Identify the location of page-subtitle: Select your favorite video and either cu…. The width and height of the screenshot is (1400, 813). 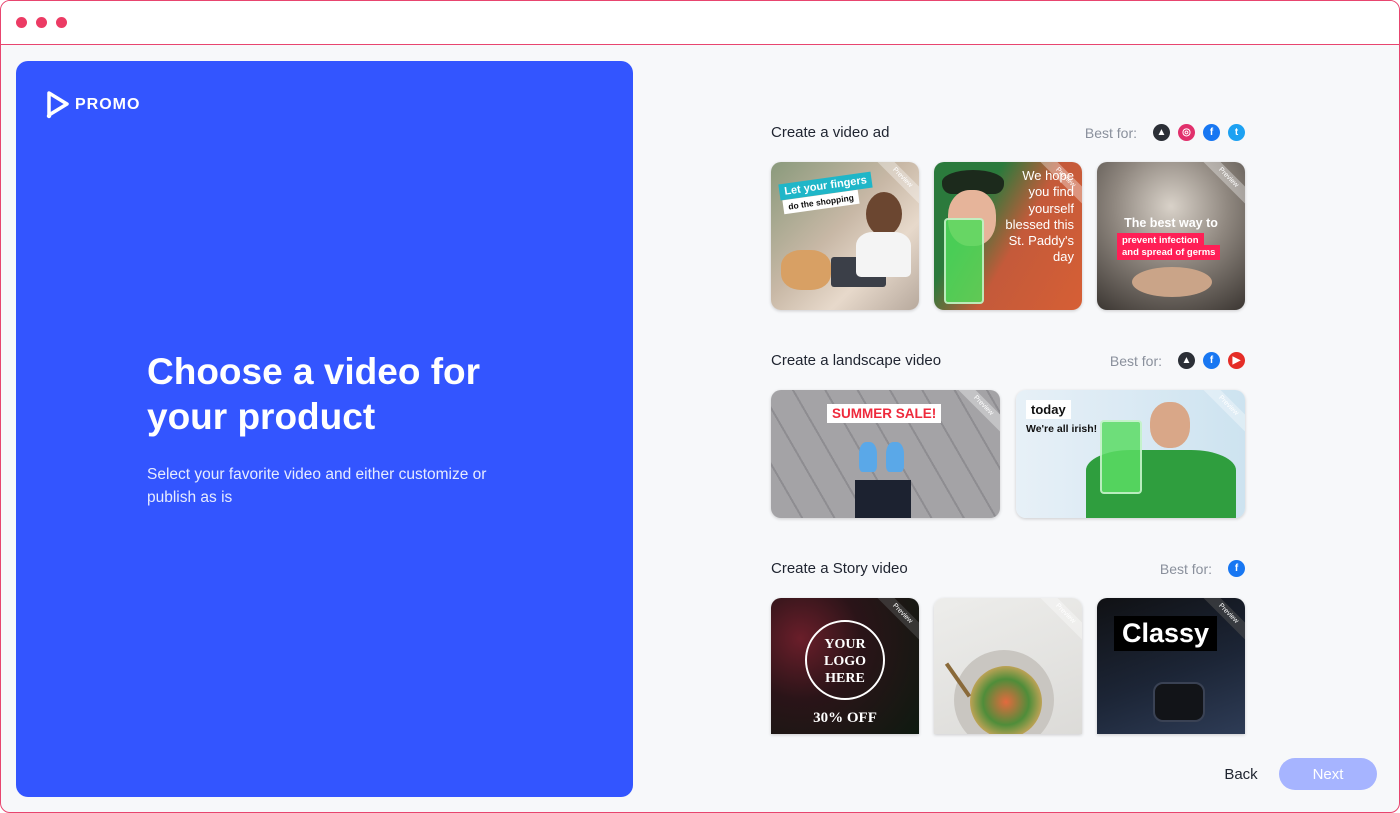
(317, 486).